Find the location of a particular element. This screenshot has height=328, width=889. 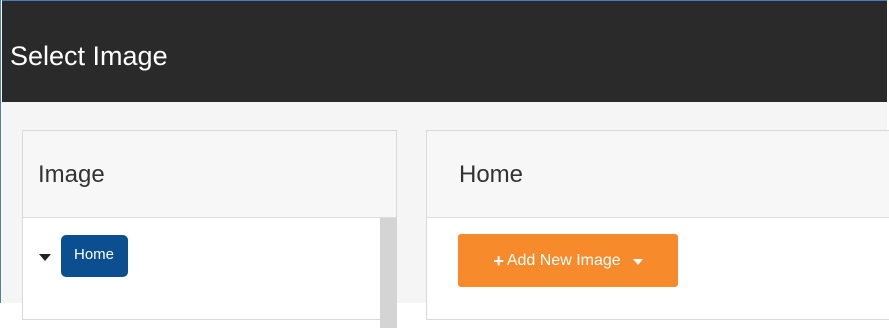

caret-down-icon is located at coordinates (45, 257).